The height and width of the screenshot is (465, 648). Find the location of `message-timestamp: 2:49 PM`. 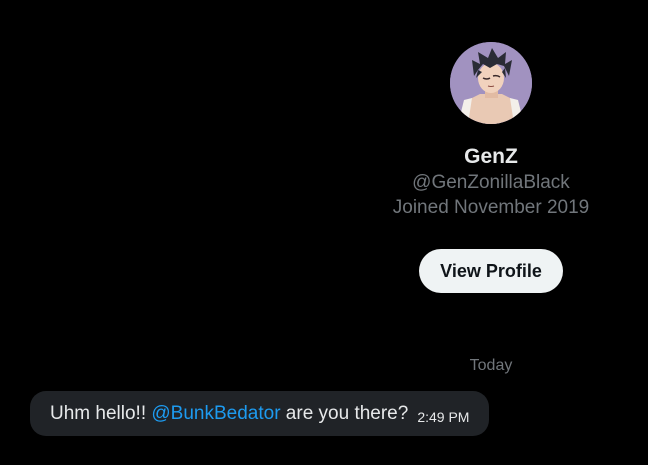

message-timestamp: 2:49 PM is located at coordinates (443, 416).